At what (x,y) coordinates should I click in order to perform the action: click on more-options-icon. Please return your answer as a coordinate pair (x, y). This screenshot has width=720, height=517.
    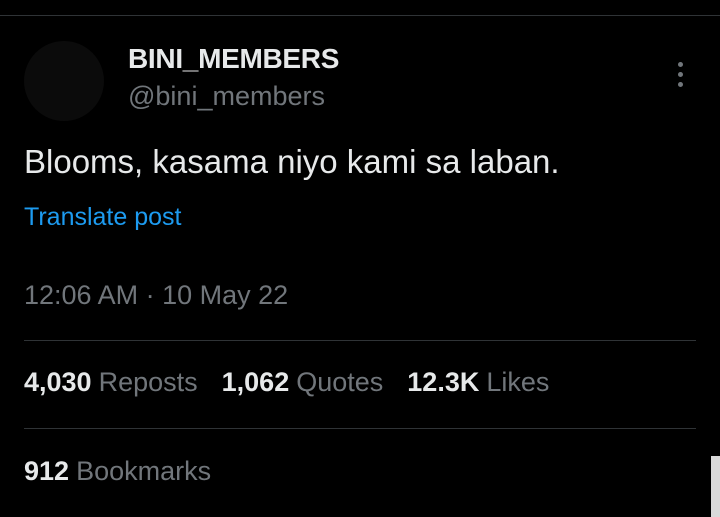
    Looking at the image, I should click on (680, 64).